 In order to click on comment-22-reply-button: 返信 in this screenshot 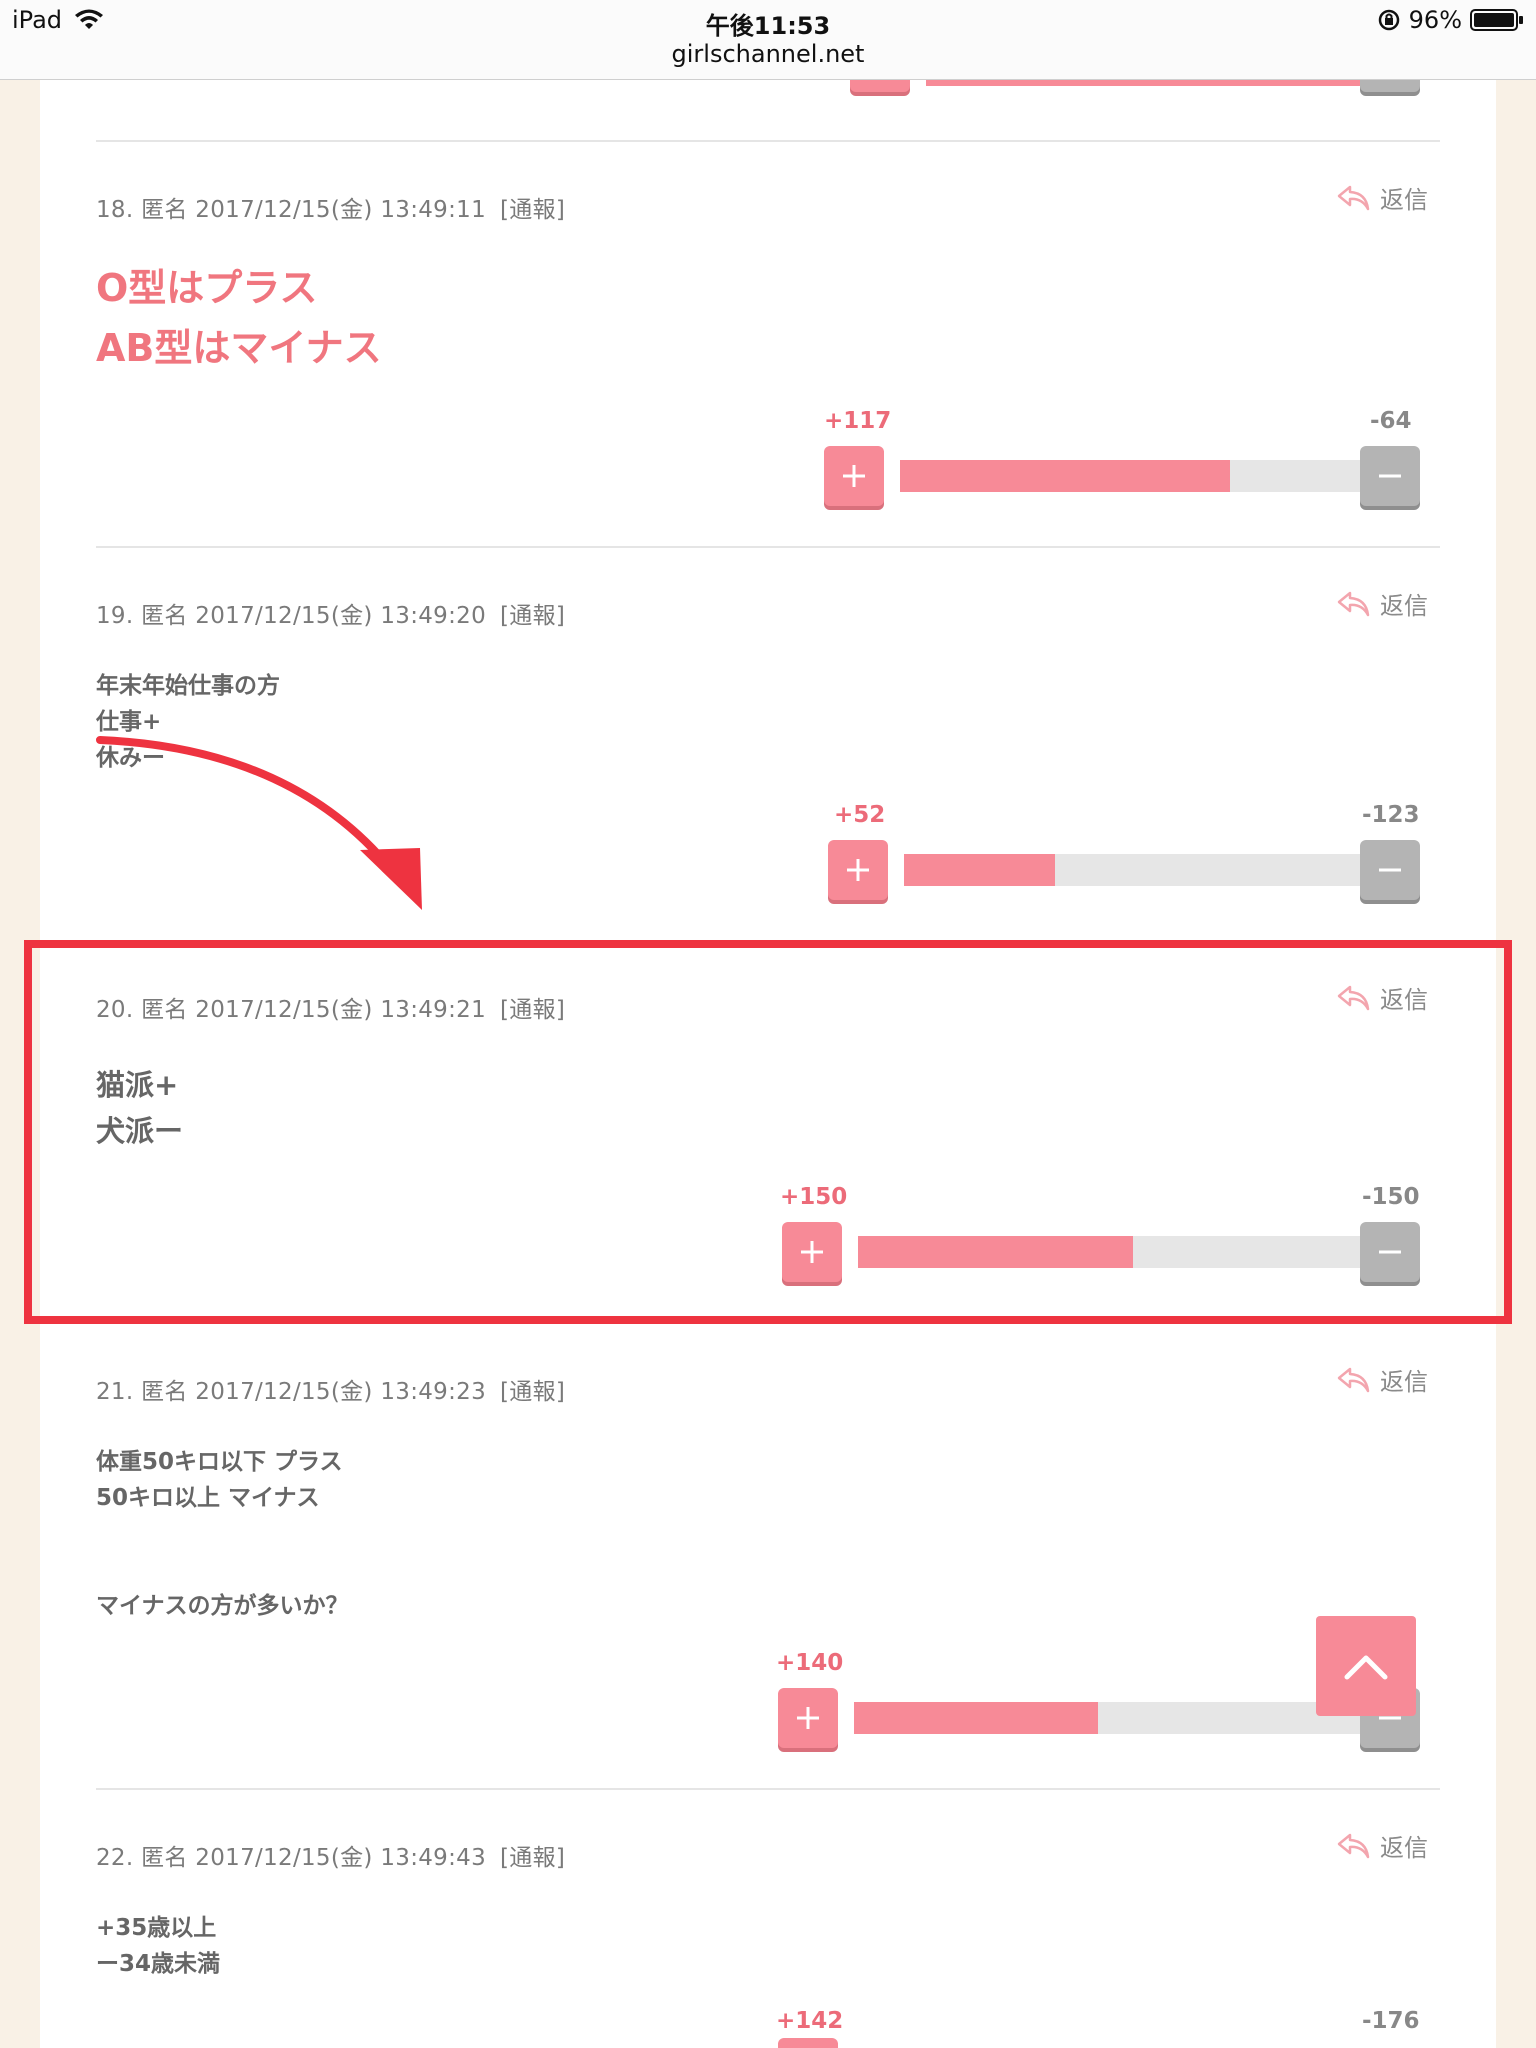, I will do `click(1382, 1845)`.